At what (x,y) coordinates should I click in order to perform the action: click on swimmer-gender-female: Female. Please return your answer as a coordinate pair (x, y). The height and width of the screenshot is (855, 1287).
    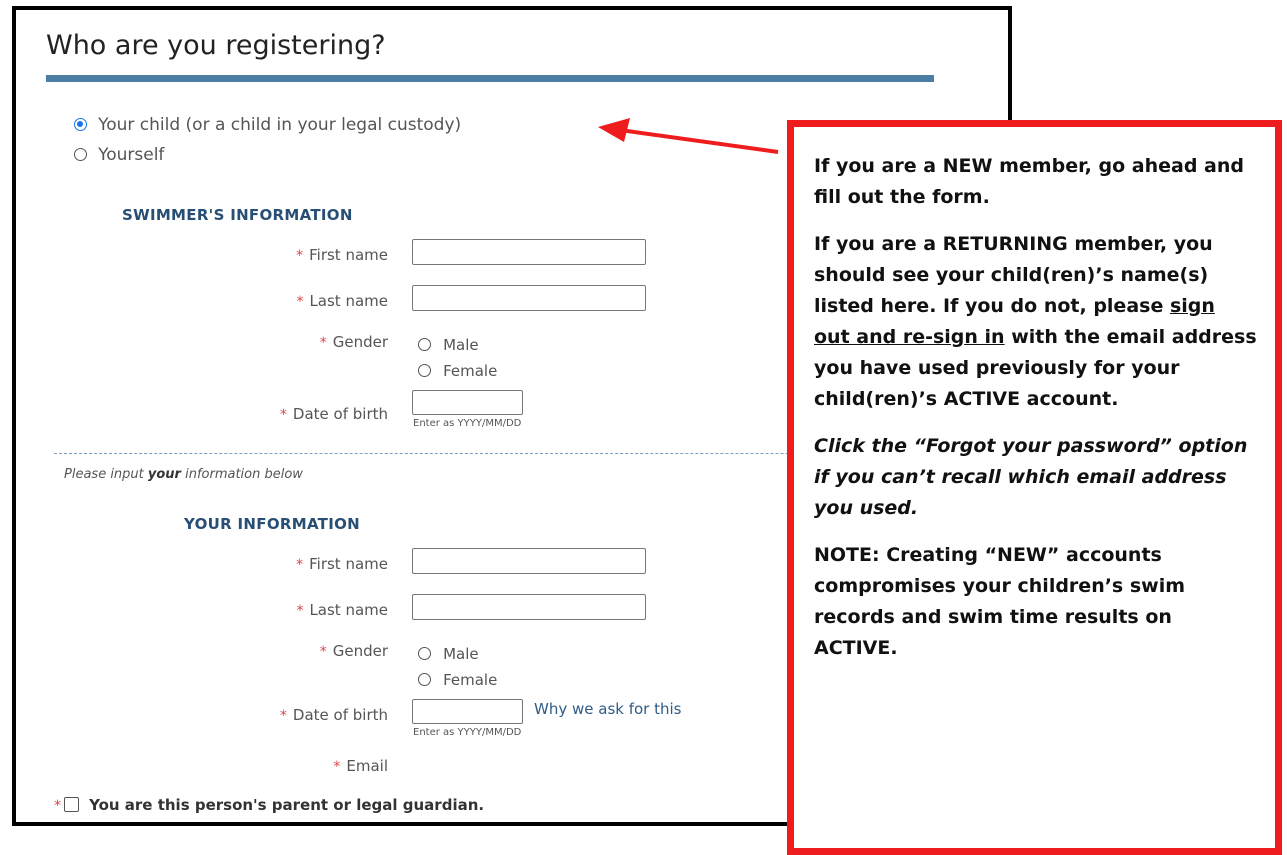
    Looking at the image, I should click on (457, 370).